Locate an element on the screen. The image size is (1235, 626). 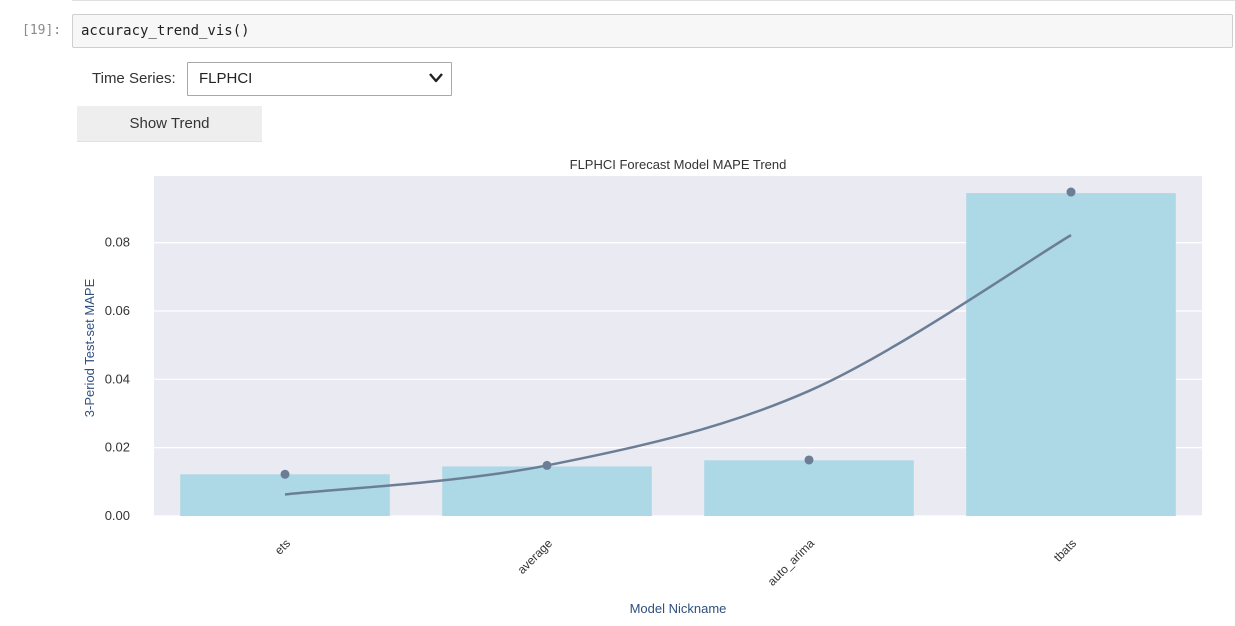
point-tbats is located at coordinates (1071, 192).